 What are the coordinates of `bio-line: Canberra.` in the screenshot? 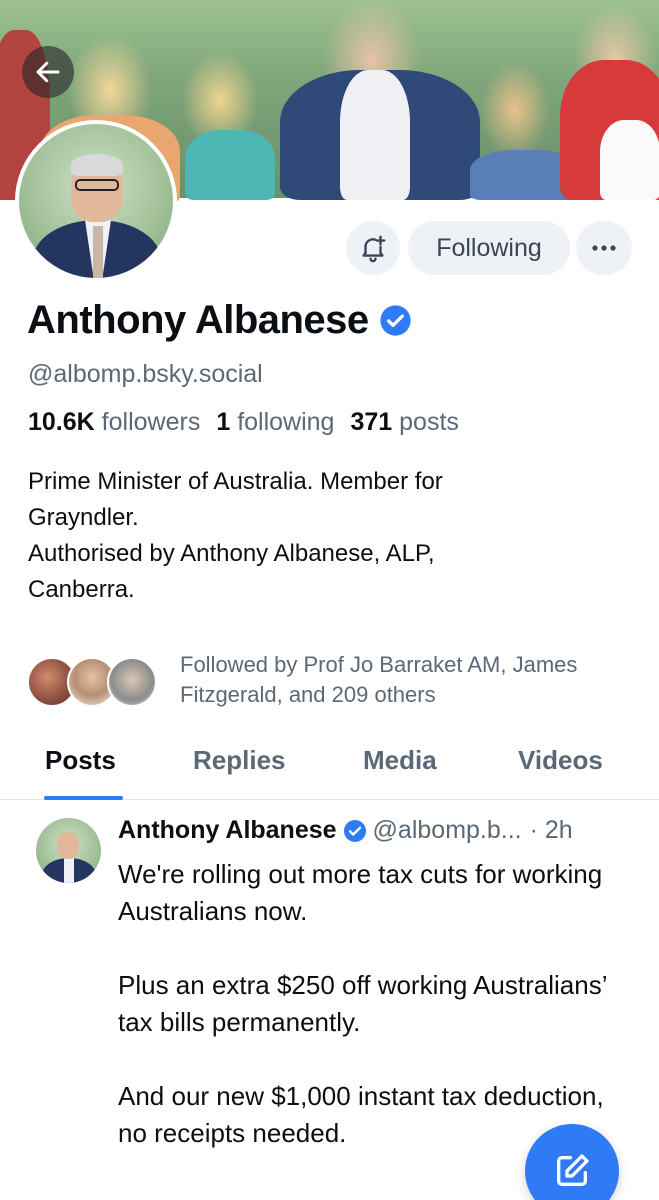 It's located at (81, 589).